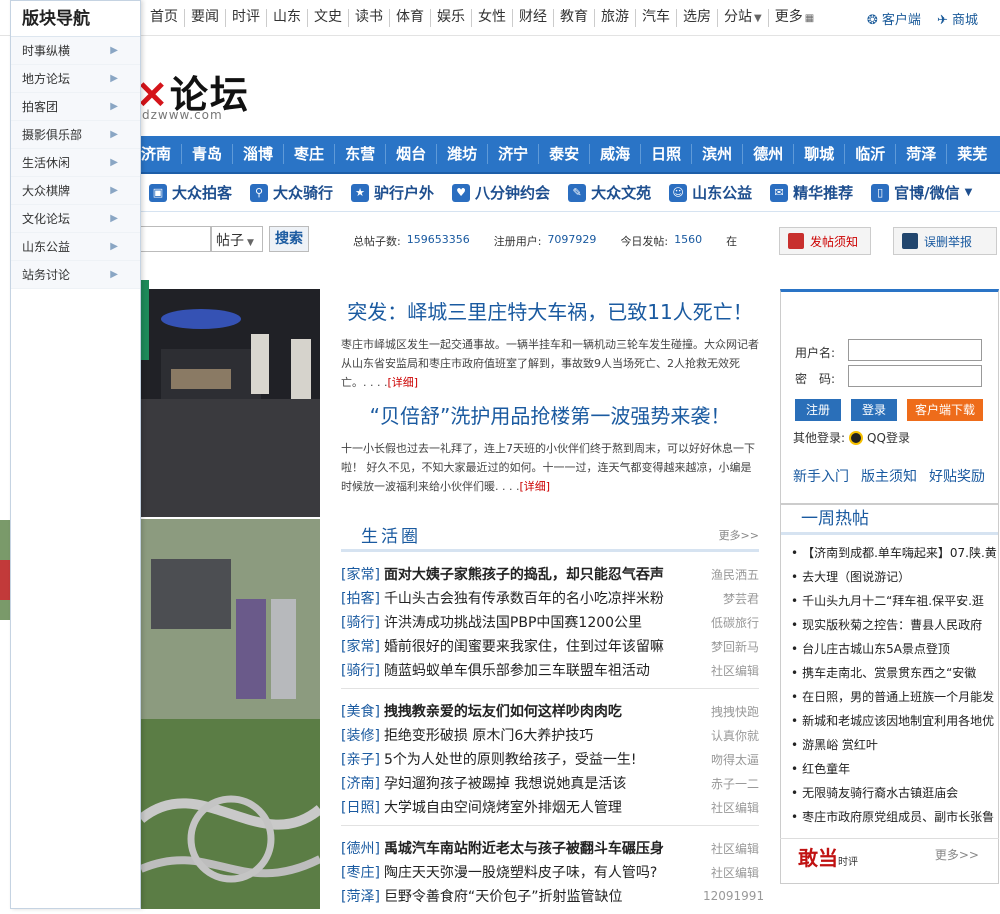  I want to click on city-link: 淄博, so click(257, 154).